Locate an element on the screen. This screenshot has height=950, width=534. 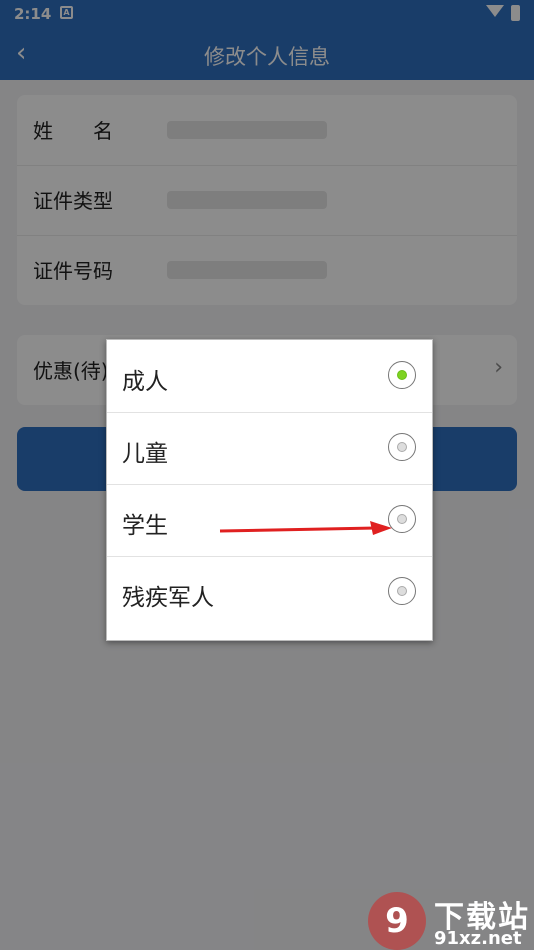
watermark: 9 下载站 91xz.net is located at coordinates (451, 921).